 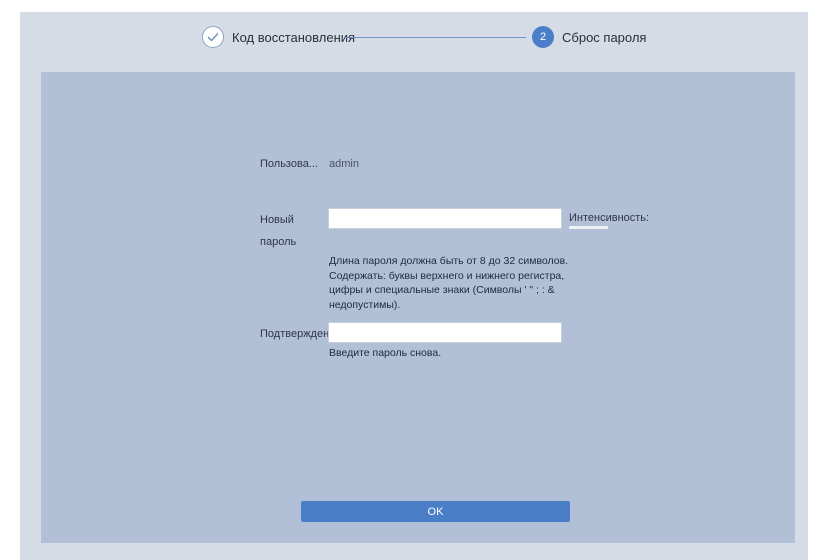 I want to click on step-recovery-code-label: Код восстановления, so click(x=294, y=37).